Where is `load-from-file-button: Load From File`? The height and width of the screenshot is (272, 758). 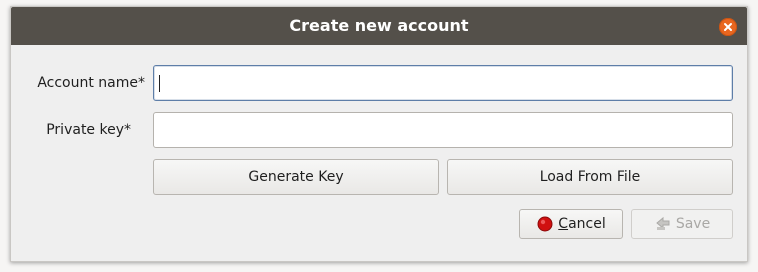
load-from-file-button: Load From File is located at coordinates (590, 177).